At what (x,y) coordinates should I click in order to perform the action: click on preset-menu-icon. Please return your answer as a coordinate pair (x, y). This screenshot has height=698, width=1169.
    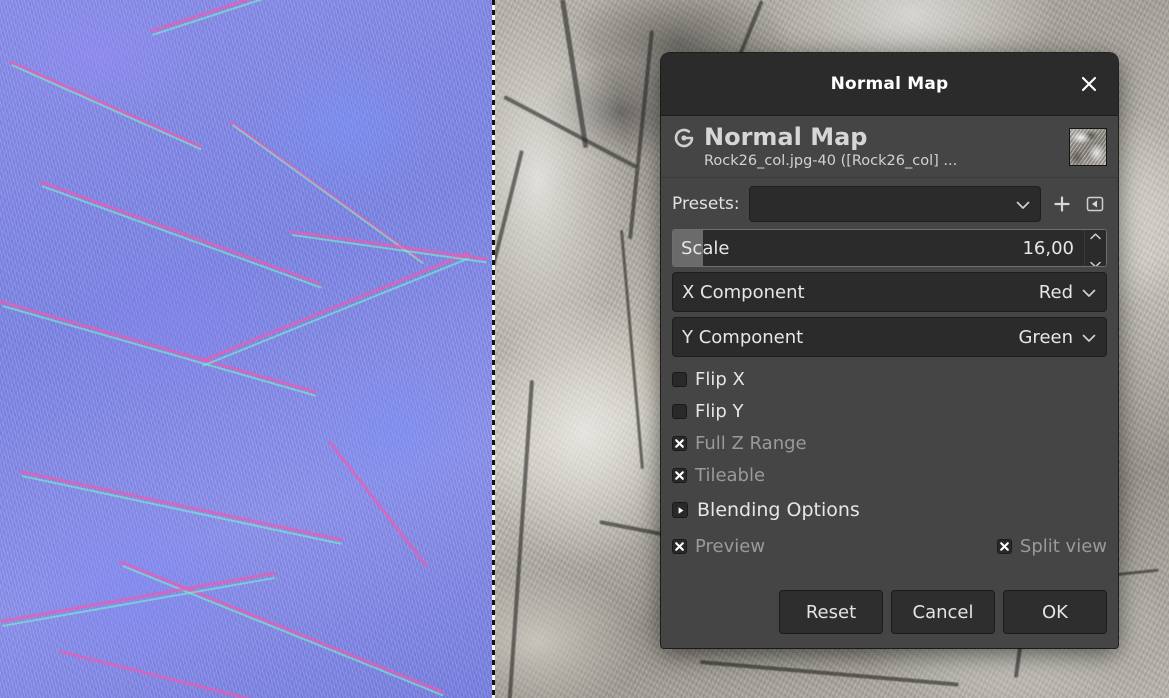
    Looking at the image, I should click on (1095, 204).